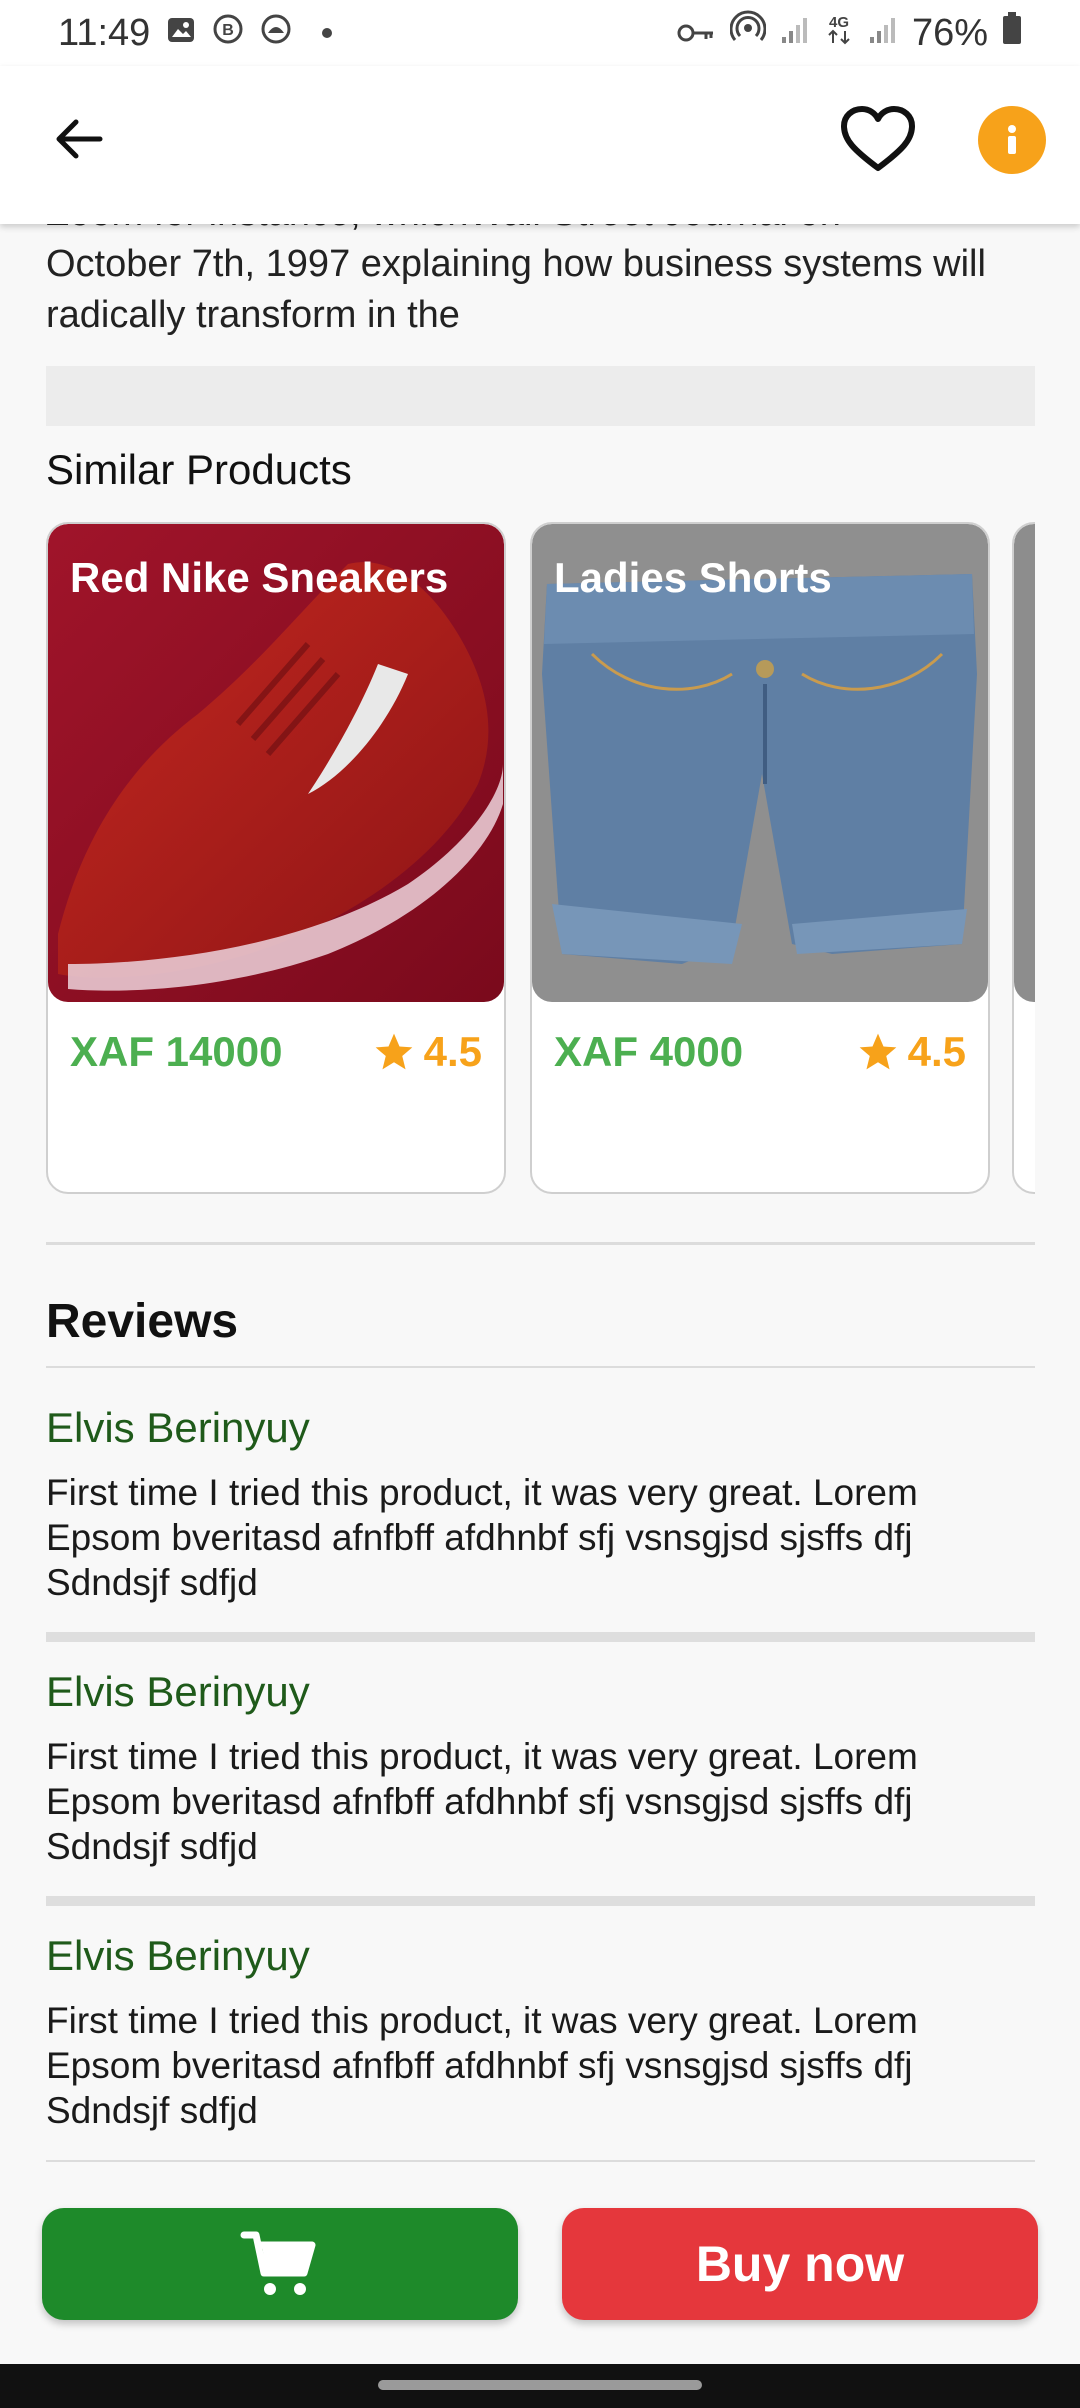 The image size is (1080, 2408). I want to click on info-button, so click(1012, 140).